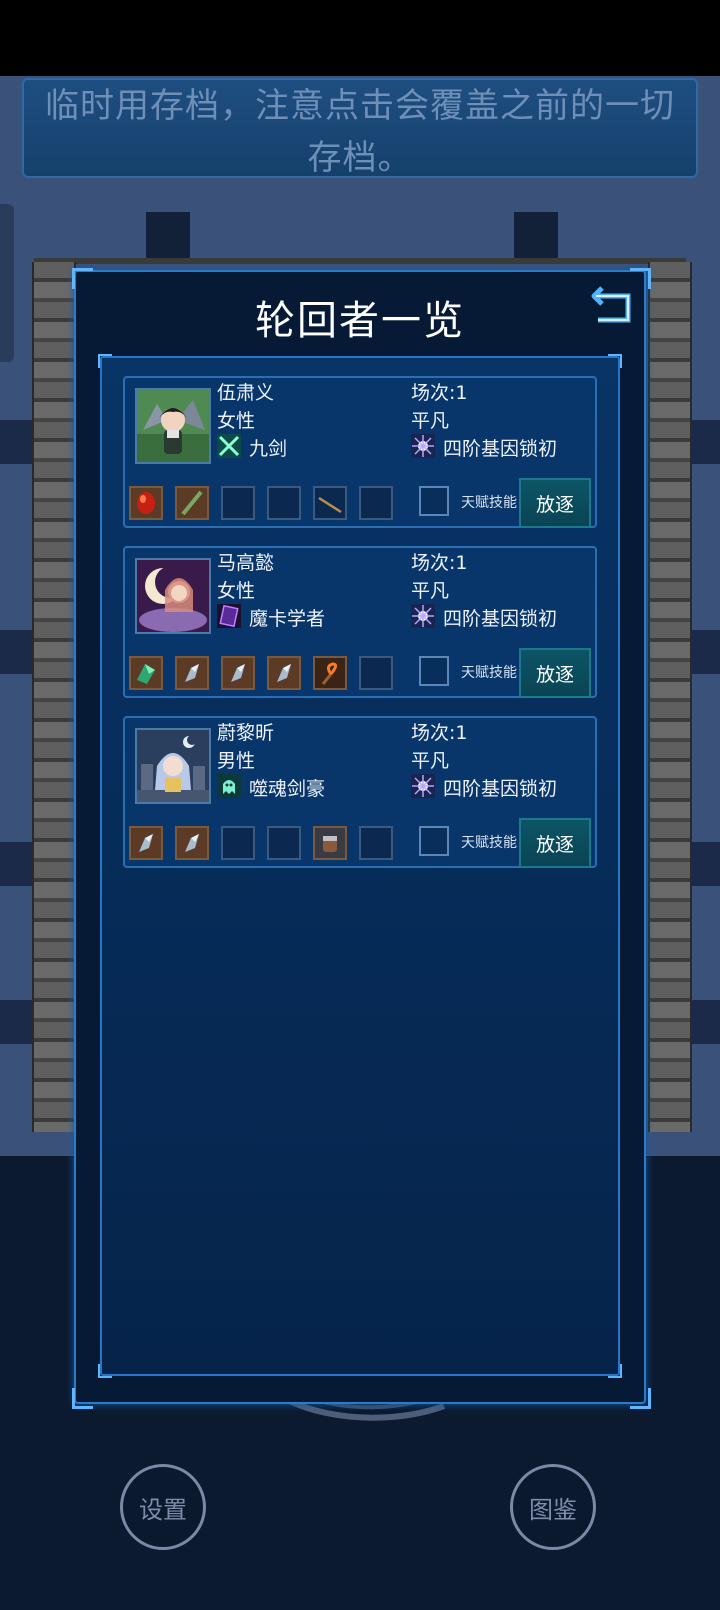  What do you see at coordinates (360, 38) in the screenshot?
I see `status-bar` at bounding box center [360, 38].